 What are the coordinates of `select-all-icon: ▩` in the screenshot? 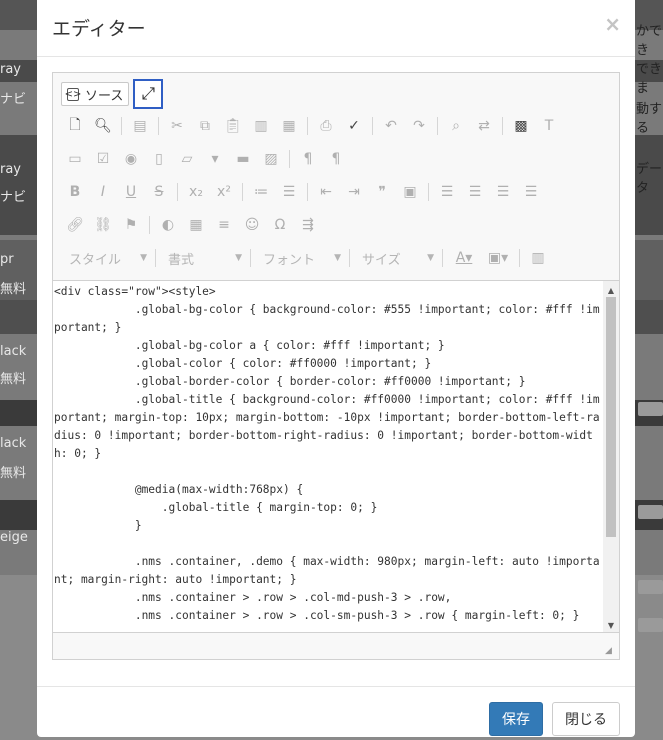 It's located at (521, 126).